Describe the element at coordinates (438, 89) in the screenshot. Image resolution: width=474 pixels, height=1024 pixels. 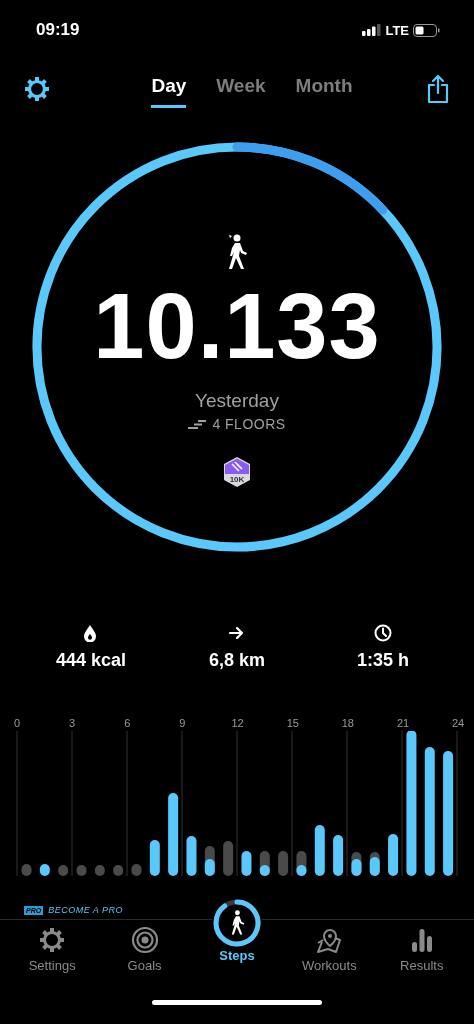
I see `share-button` at that location.